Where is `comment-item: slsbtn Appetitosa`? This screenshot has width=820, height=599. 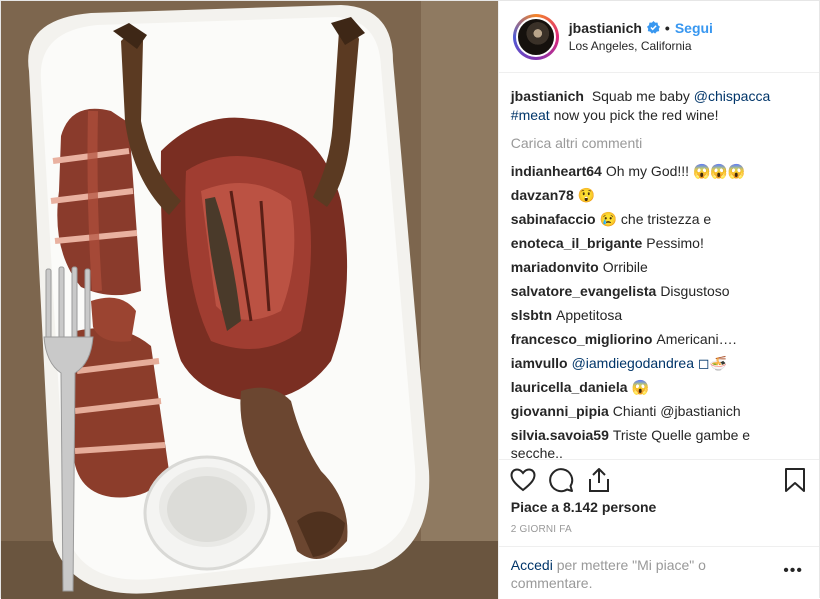 comment-item: slsbtn Appetitosa is located at coordinates (658, 315).